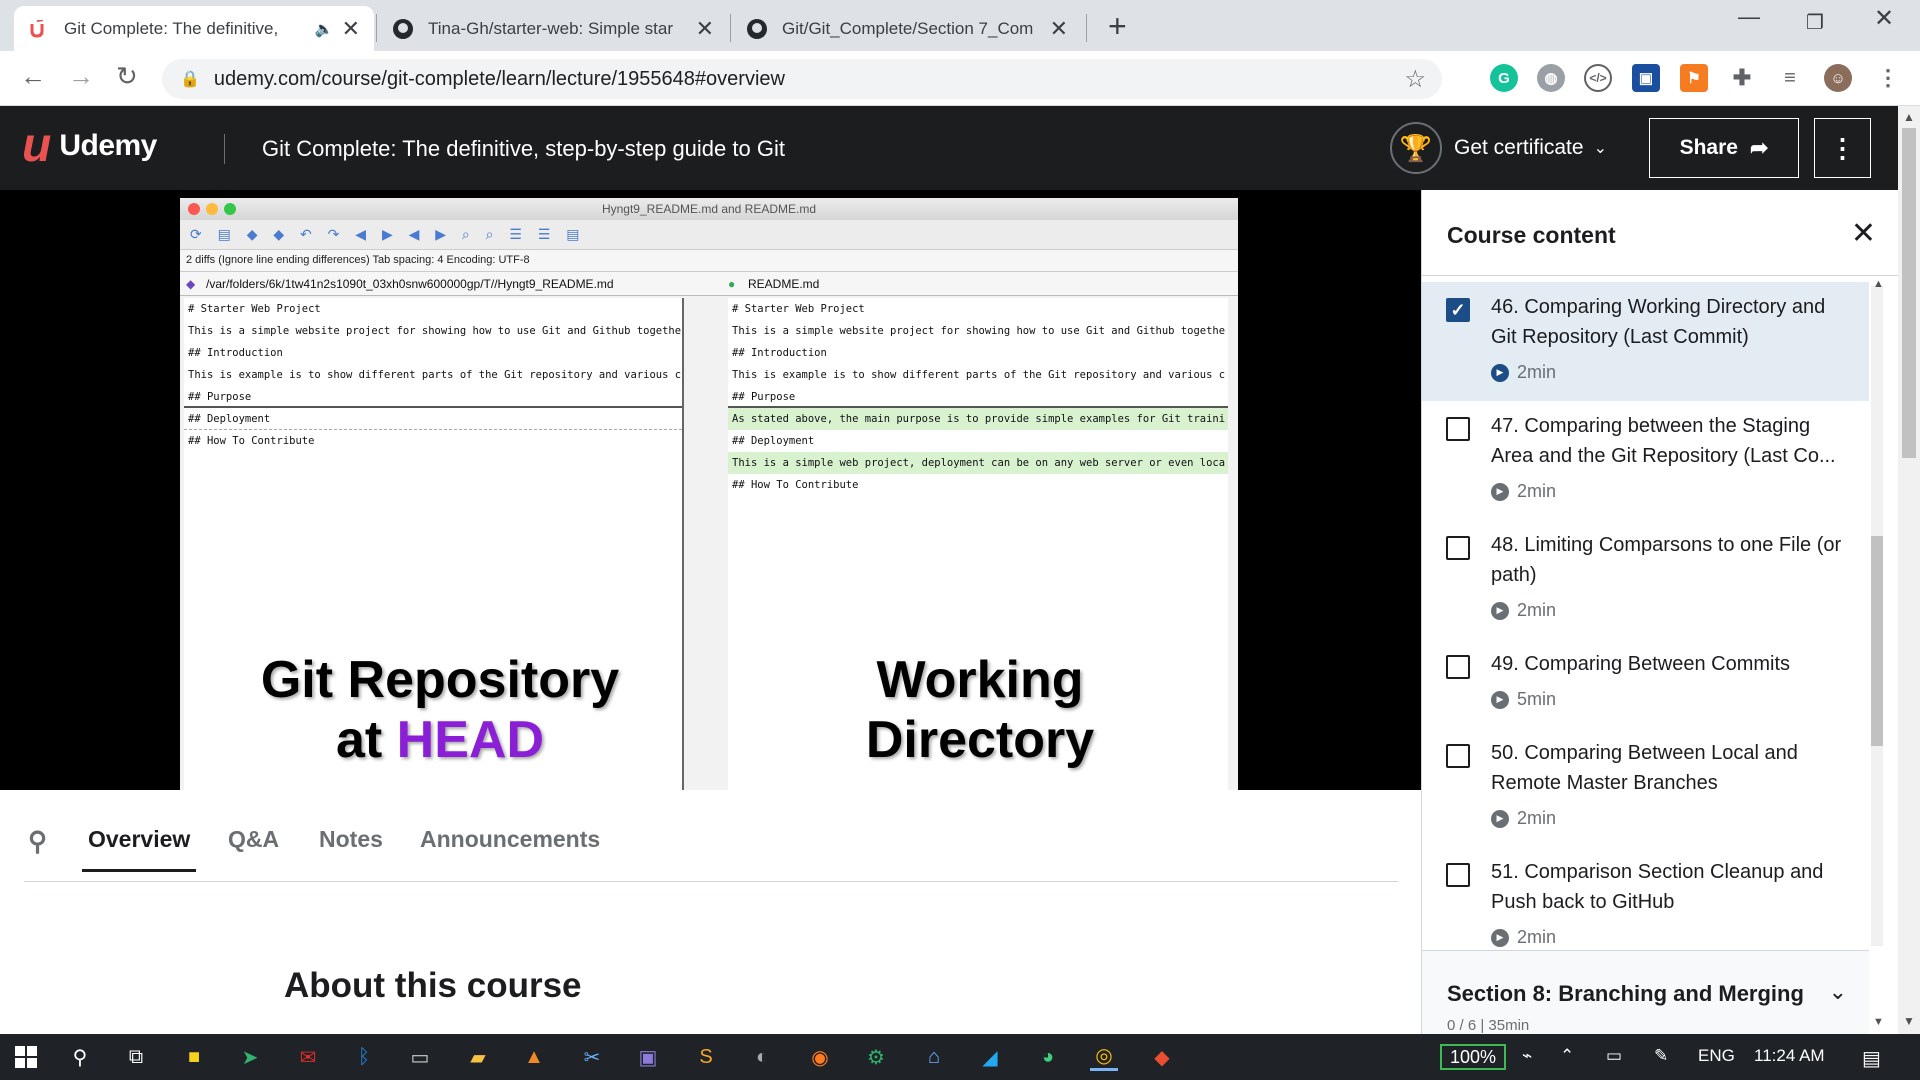 The image size is (1920, 1080). What do you see at coordinates (1863, 233) in the screenshot?
I see `close-icon: ✕` at bounding box center [1863, 233].